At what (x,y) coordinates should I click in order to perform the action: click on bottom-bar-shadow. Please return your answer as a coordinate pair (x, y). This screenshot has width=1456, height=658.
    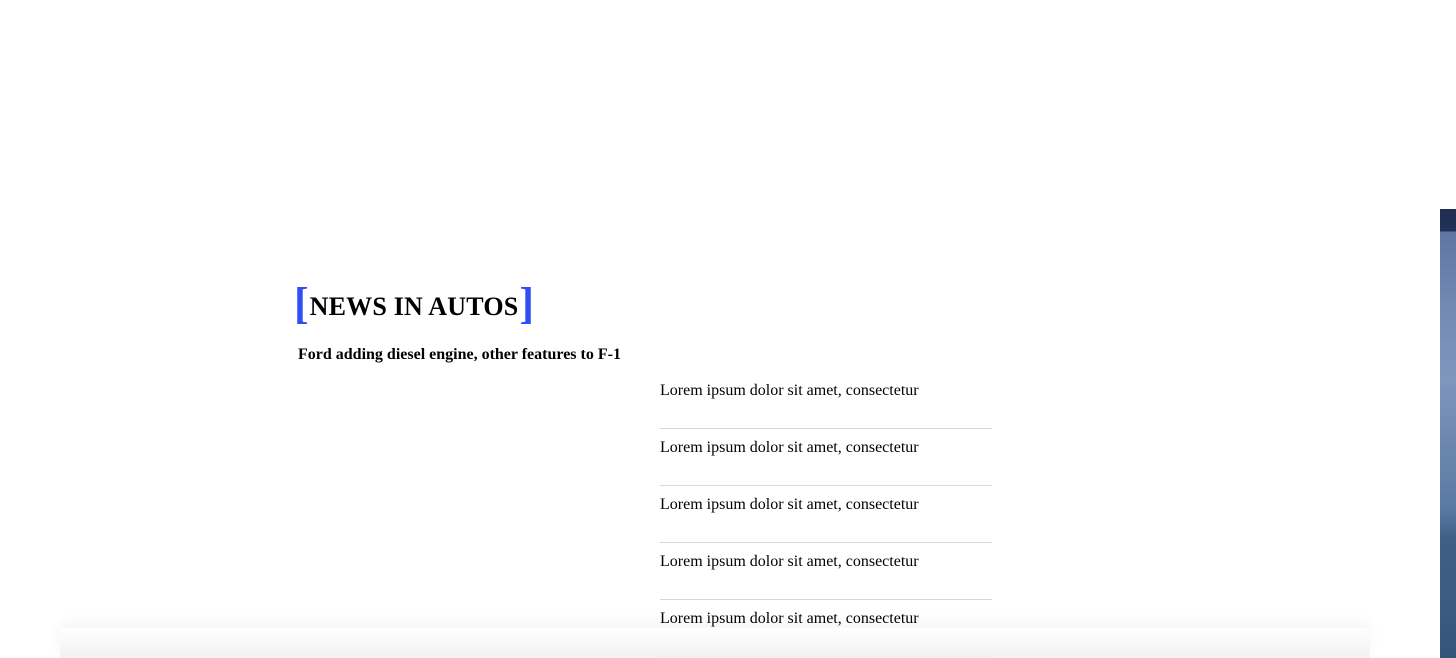
    Looking at the image, I should click on (715, 643).